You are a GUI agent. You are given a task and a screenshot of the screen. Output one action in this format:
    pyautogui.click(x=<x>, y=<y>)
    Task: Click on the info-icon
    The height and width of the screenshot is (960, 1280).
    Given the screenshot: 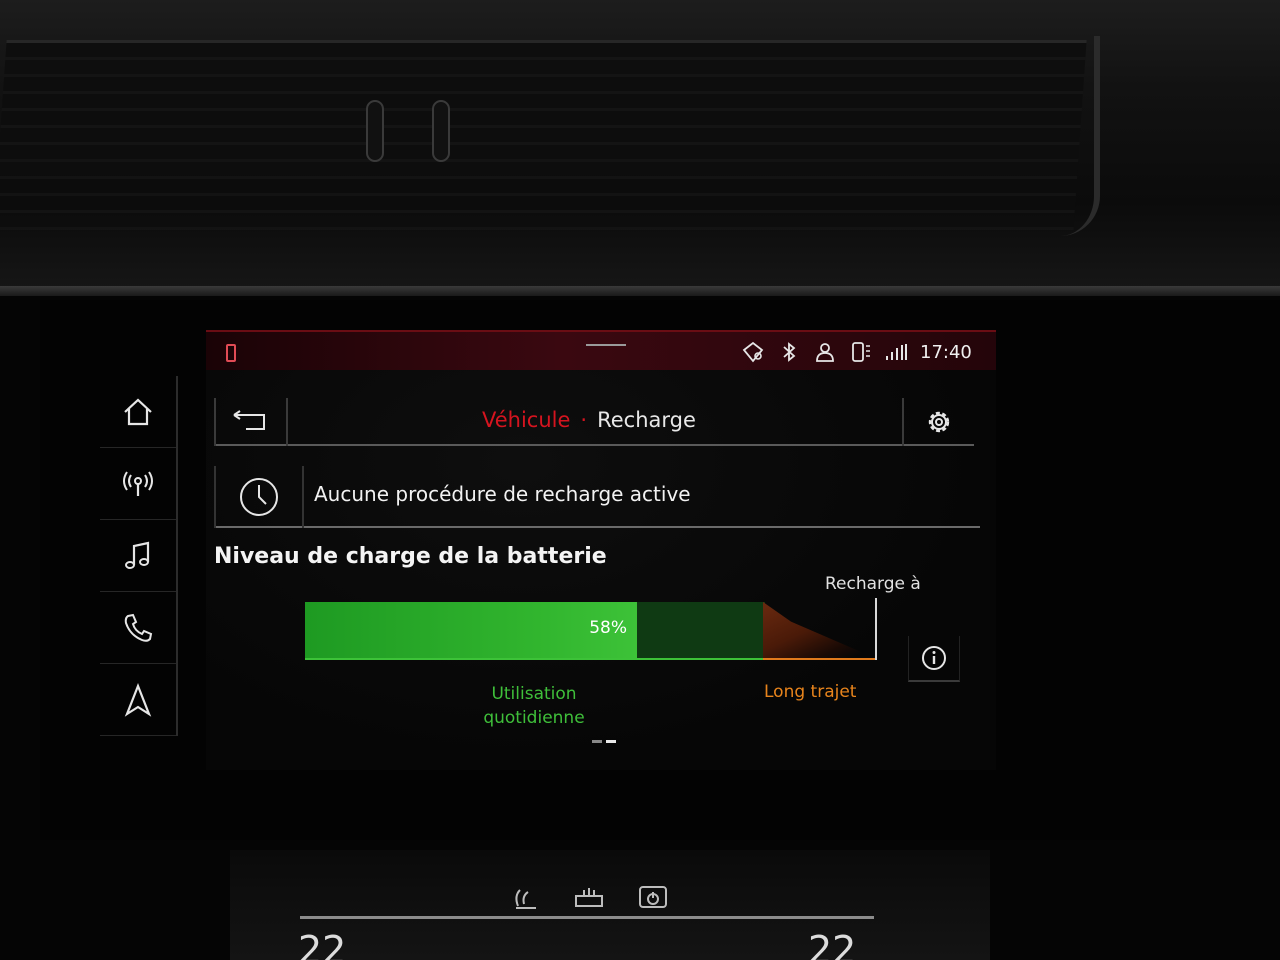 What is the action you would take?
    pyautogui.click(x=934, y=658)
    